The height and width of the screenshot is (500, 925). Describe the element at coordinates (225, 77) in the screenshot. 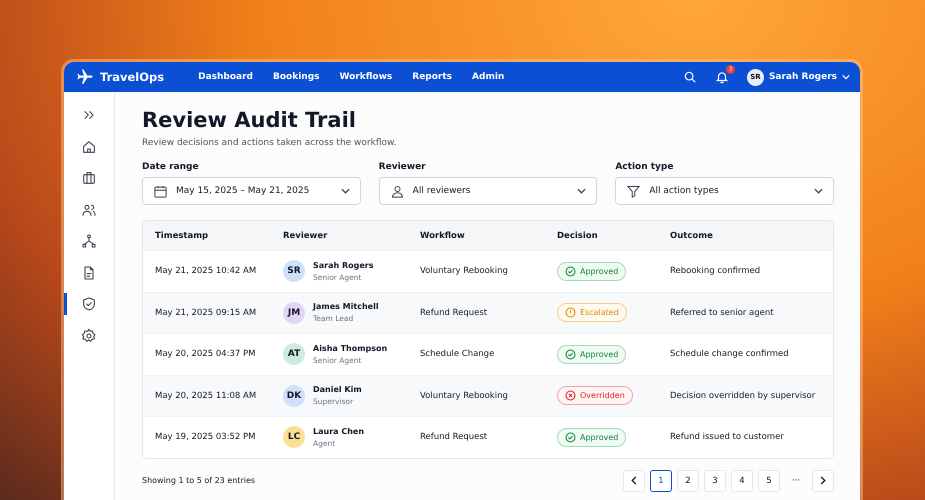

I see `nav-link: Dashboard` at that location.